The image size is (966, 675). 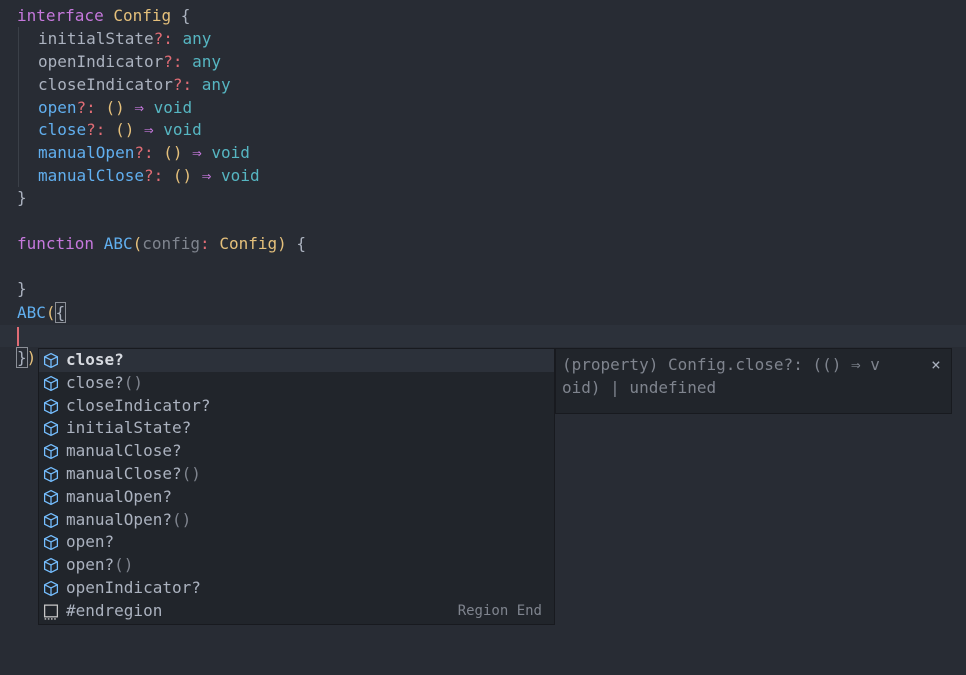 What do you see at coordinates (96, 38) in the screenshot?
I see `property-name: initialState` at bounding box center [96, 38].